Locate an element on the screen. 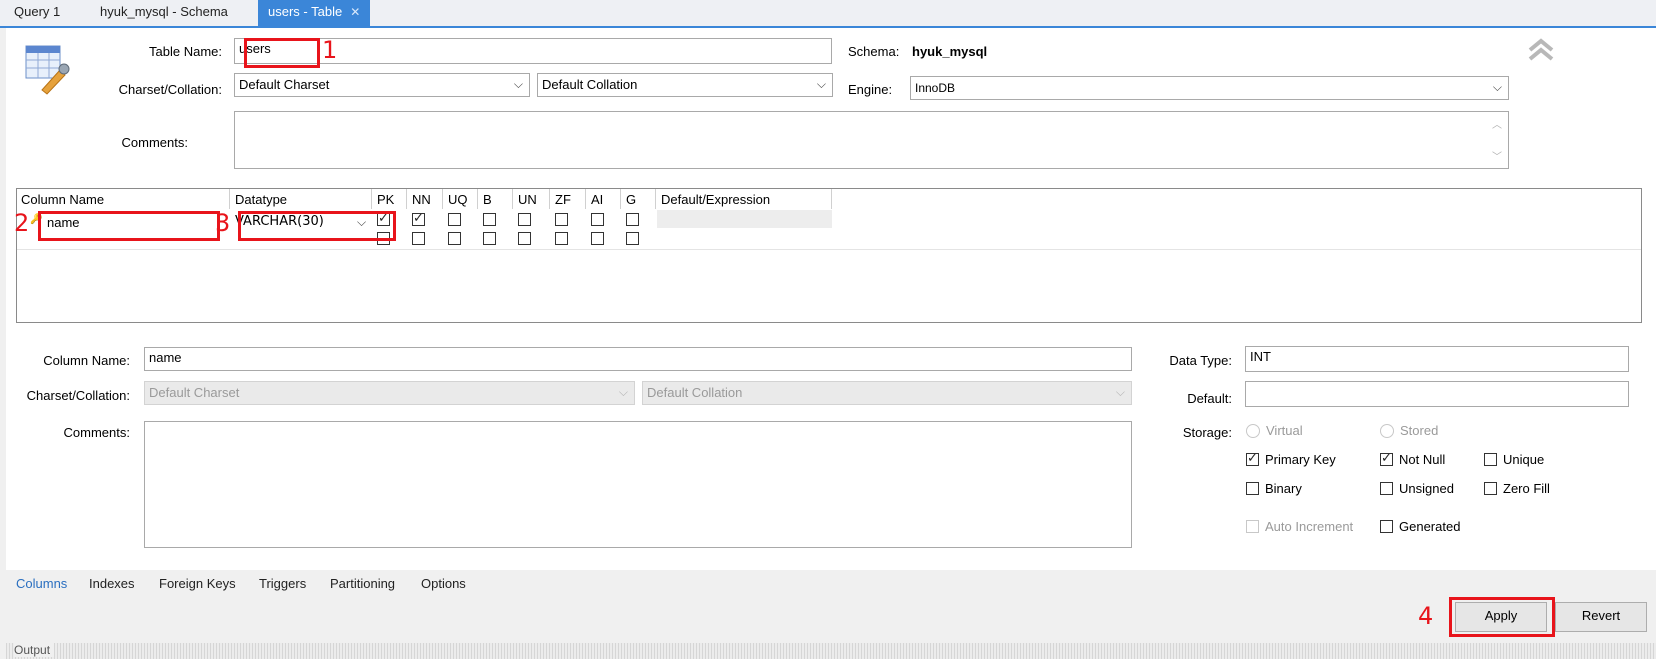 The image size is (1656, 659). select-value: Default Collation is located at coordinates (590, 84).